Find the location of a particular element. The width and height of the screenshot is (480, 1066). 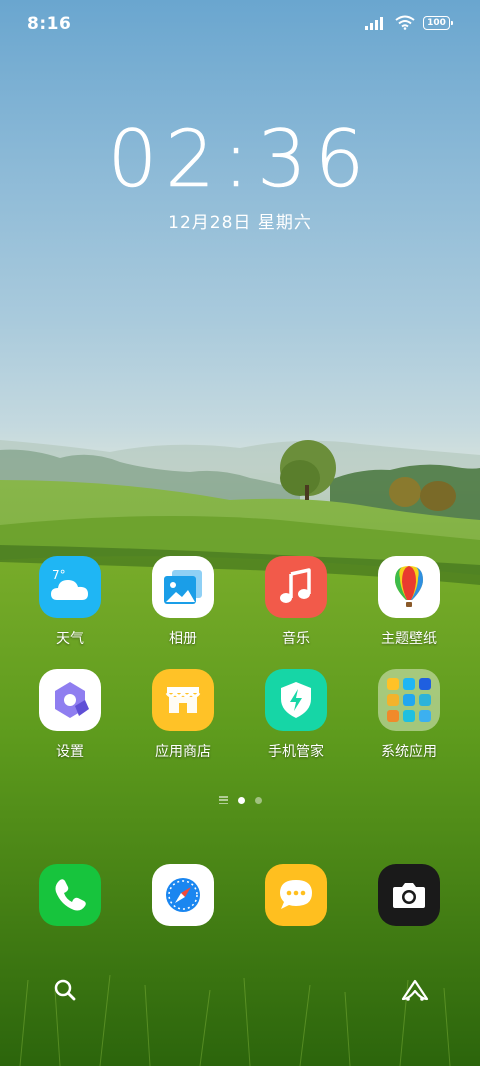

app-weather: 7° 天气 is located at coordinates (70, 602).